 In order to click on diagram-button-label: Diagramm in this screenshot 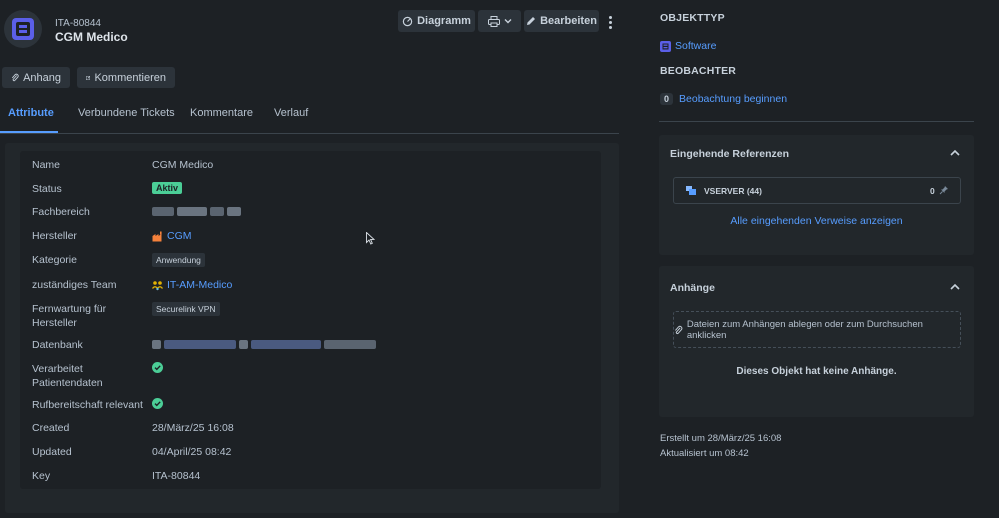, I will do `click(444, 21)`.